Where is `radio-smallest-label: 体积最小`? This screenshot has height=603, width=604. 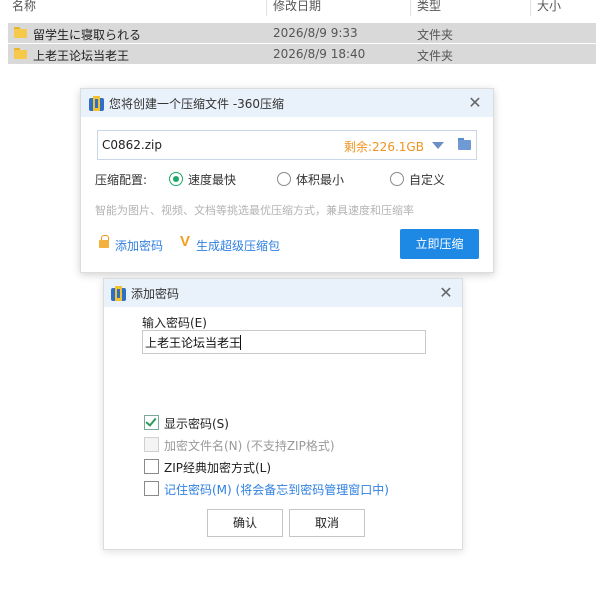
radio-smallest-label: 体积最小 is located at coordinates (320, 179).